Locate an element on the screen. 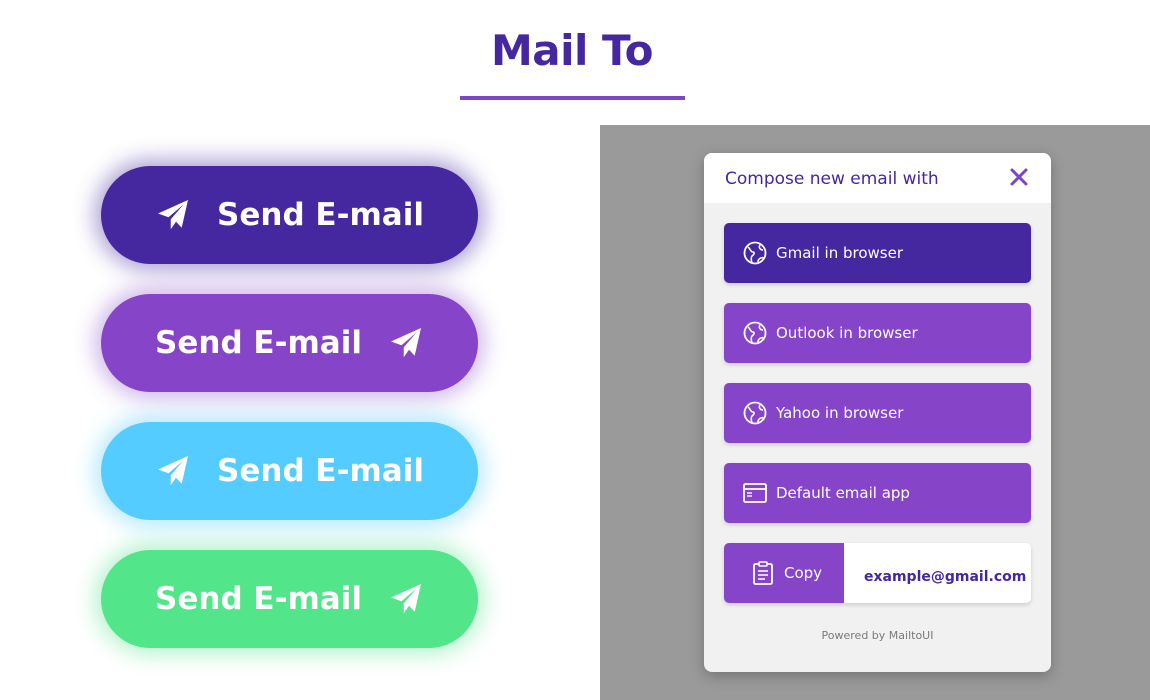  outlook-option-button: Outlook in browser is located at coordinates (877, 333).